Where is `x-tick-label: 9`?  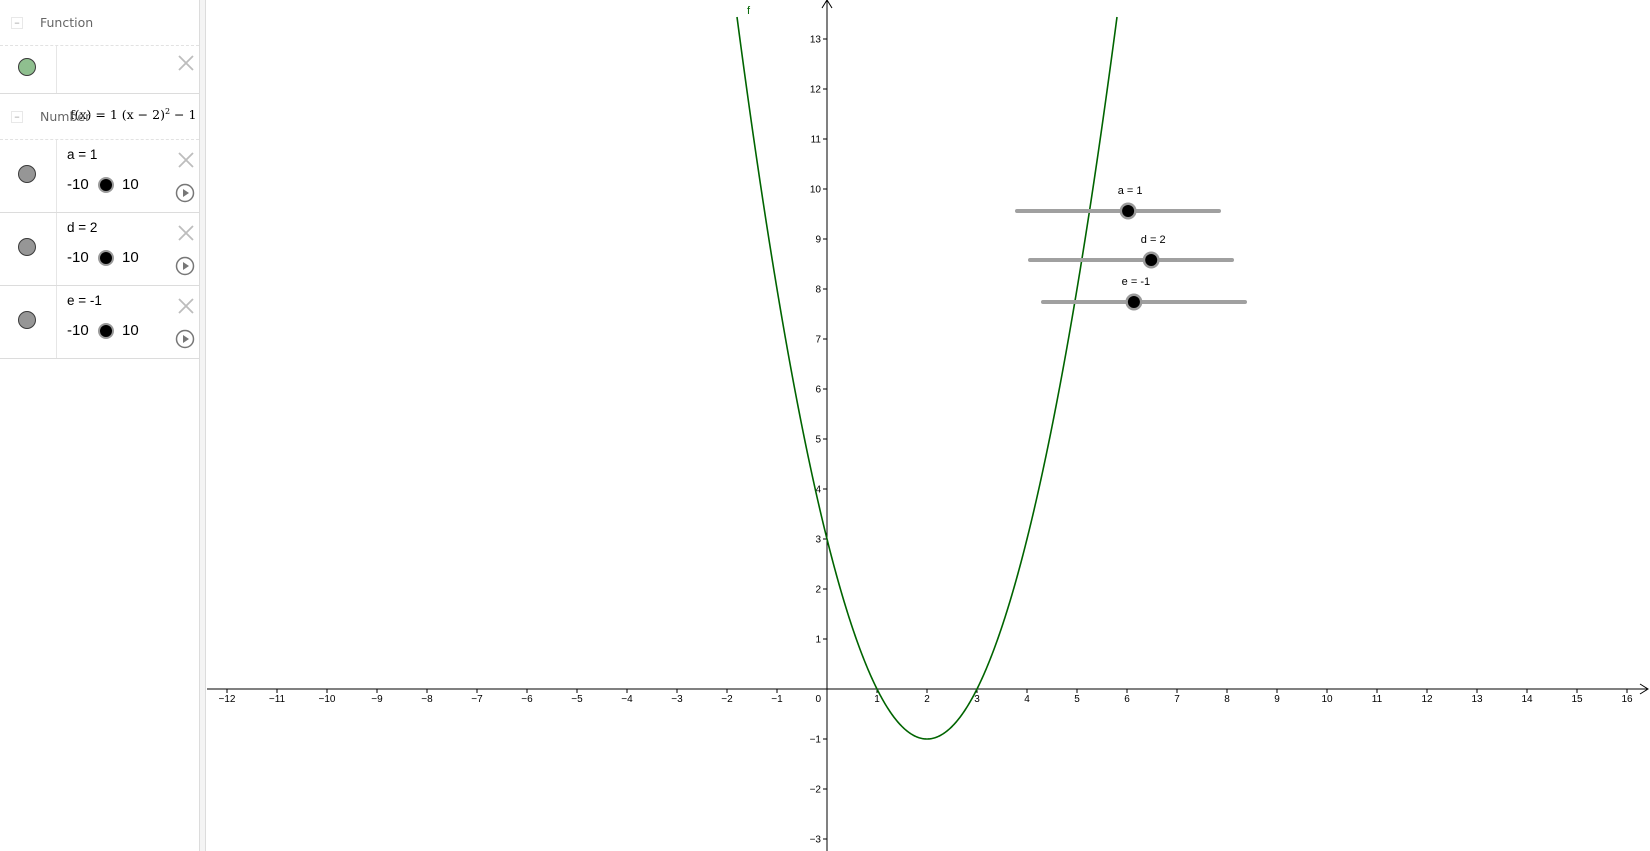
x-tick-label: 9 is located at coordinates (1277, 699).